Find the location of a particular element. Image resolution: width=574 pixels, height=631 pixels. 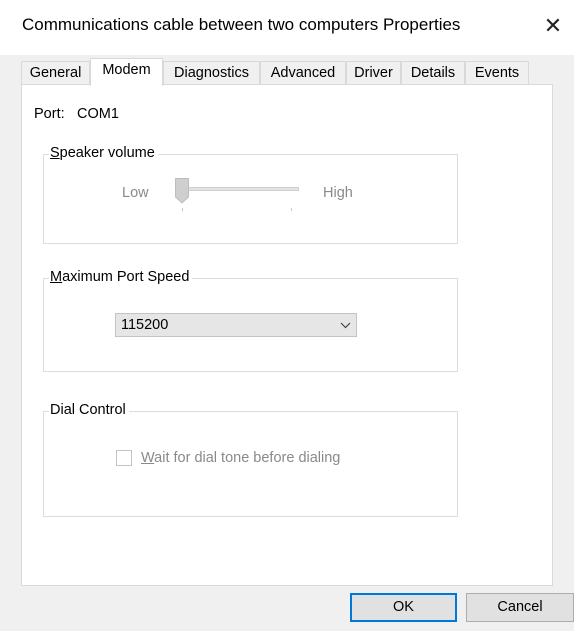

max-port-speed-title: Maximum Port Speed is located at coordinates (121, 277).